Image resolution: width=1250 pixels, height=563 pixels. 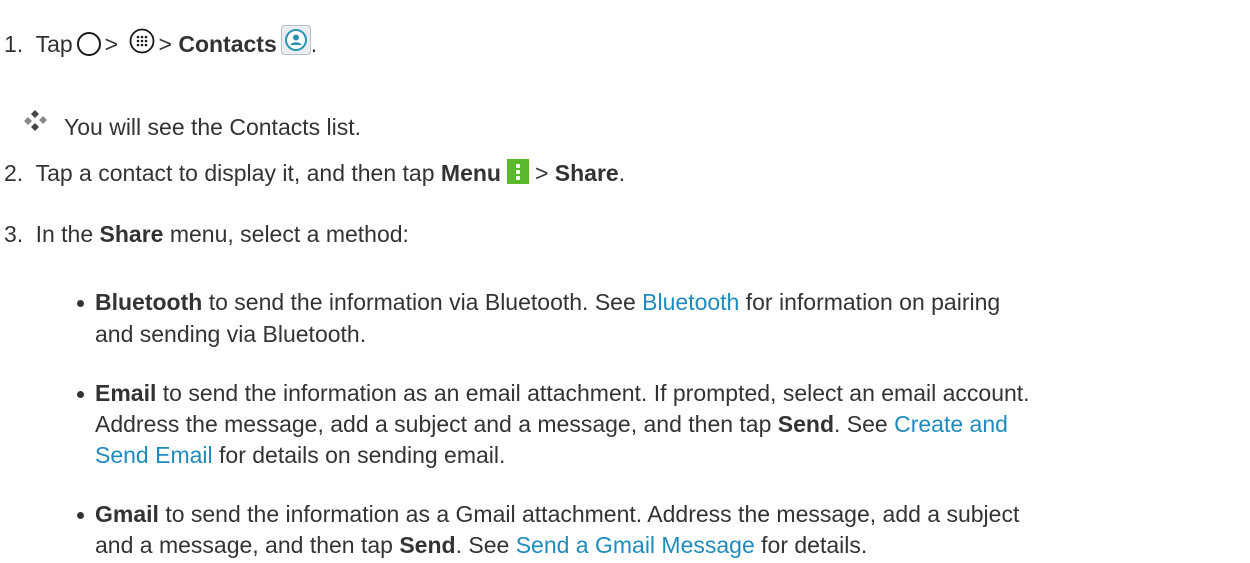 I want to click on apps-icon, so click(x=141, y=41).